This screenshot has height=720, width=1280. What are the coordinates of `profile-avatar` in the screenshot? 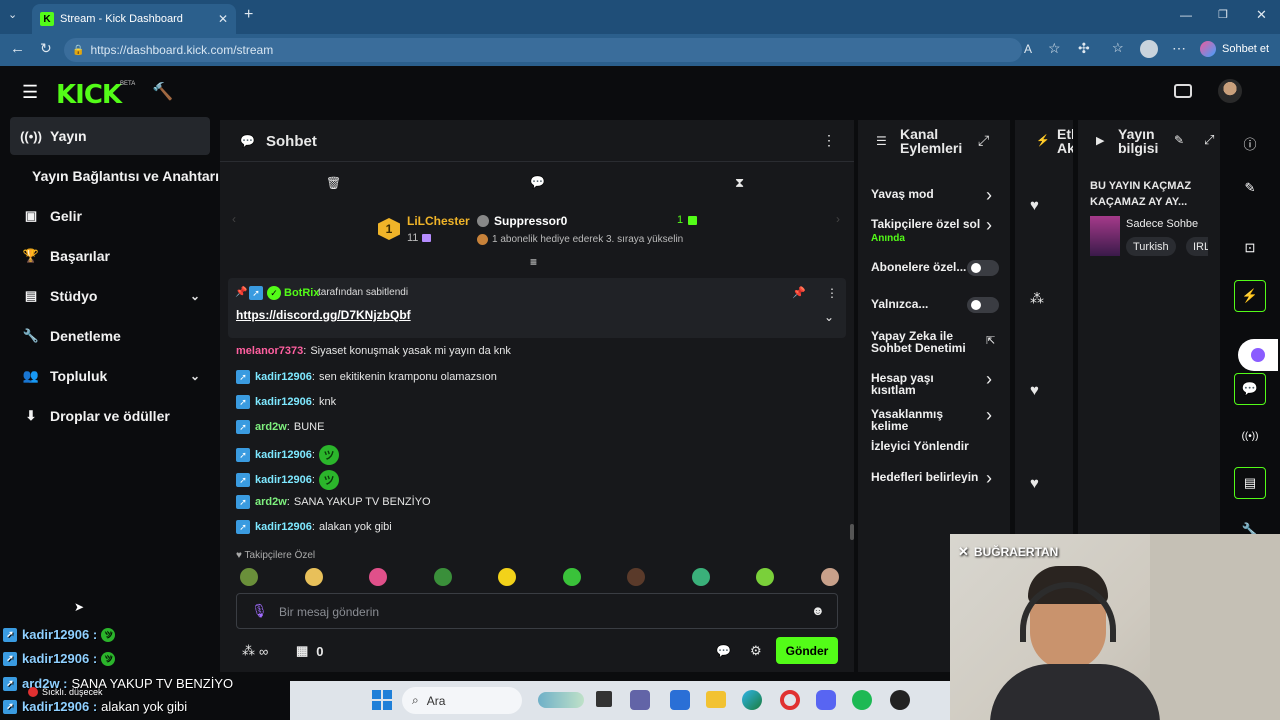 It's located at (1149, 49).